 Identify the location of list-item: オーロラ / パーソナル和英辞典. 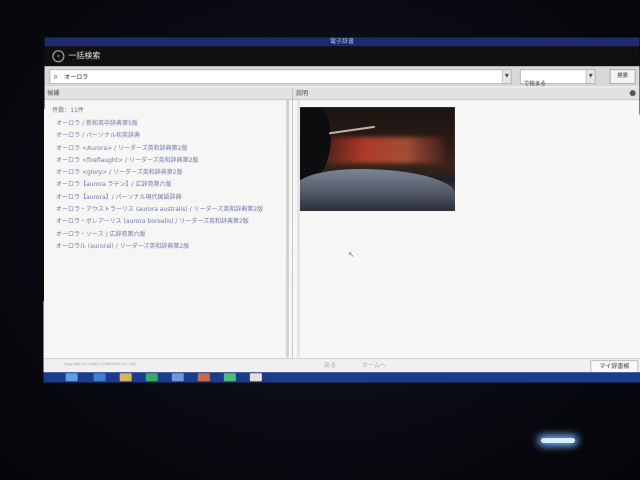
(159, 136).